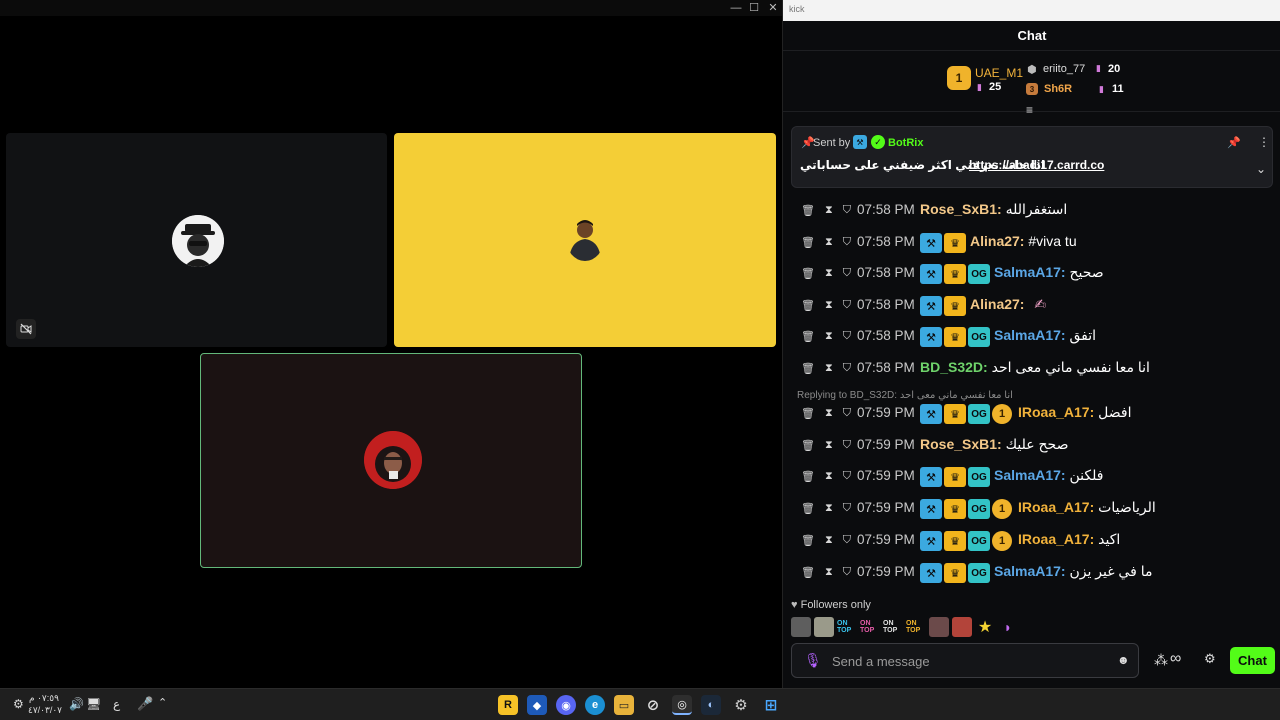 Image resolution: width=1280 pixels, height=720 pixels. Describe the element at coordinates (76, 704) in the screenshot. I see `volume-icon: 🔊` at that location.